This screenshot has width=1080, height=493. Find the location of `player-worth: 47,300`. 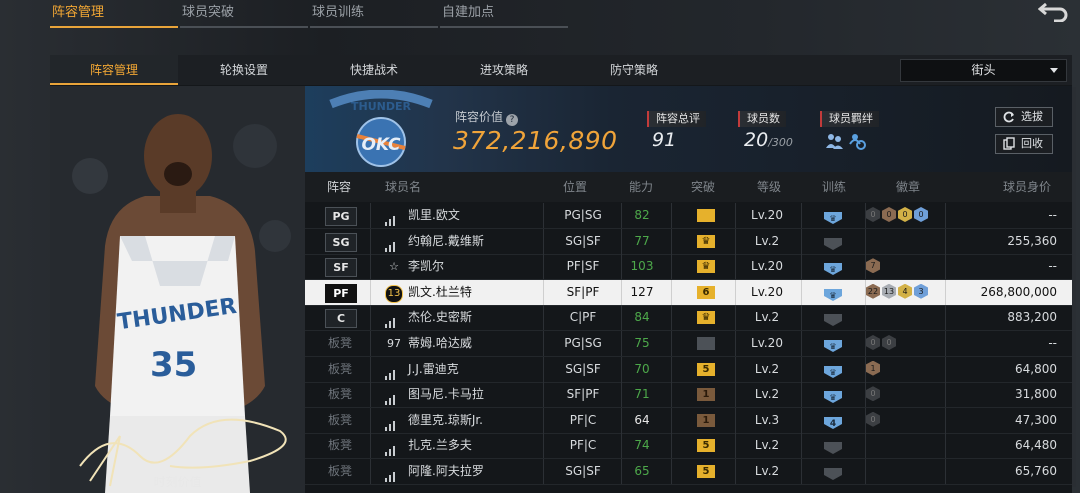

player-worth: 47,300 is located at coordinates (1036, 419).